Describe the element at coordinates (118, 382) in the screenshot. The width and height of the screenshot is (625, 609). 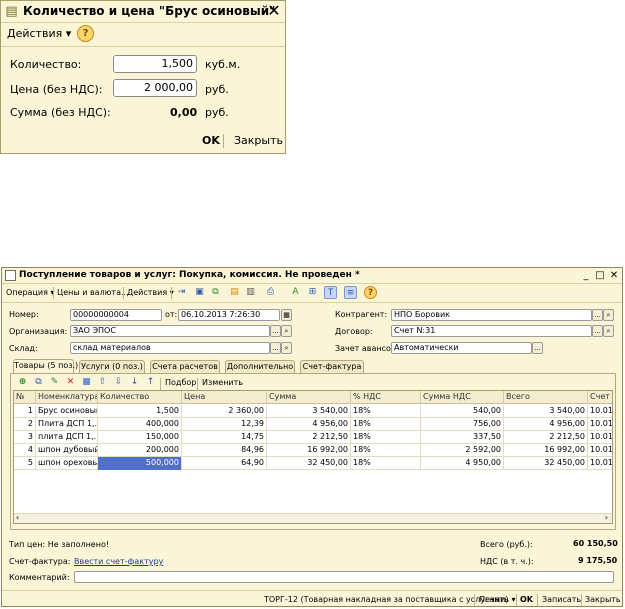
I see `move-down-icon: ⇩` at that location.